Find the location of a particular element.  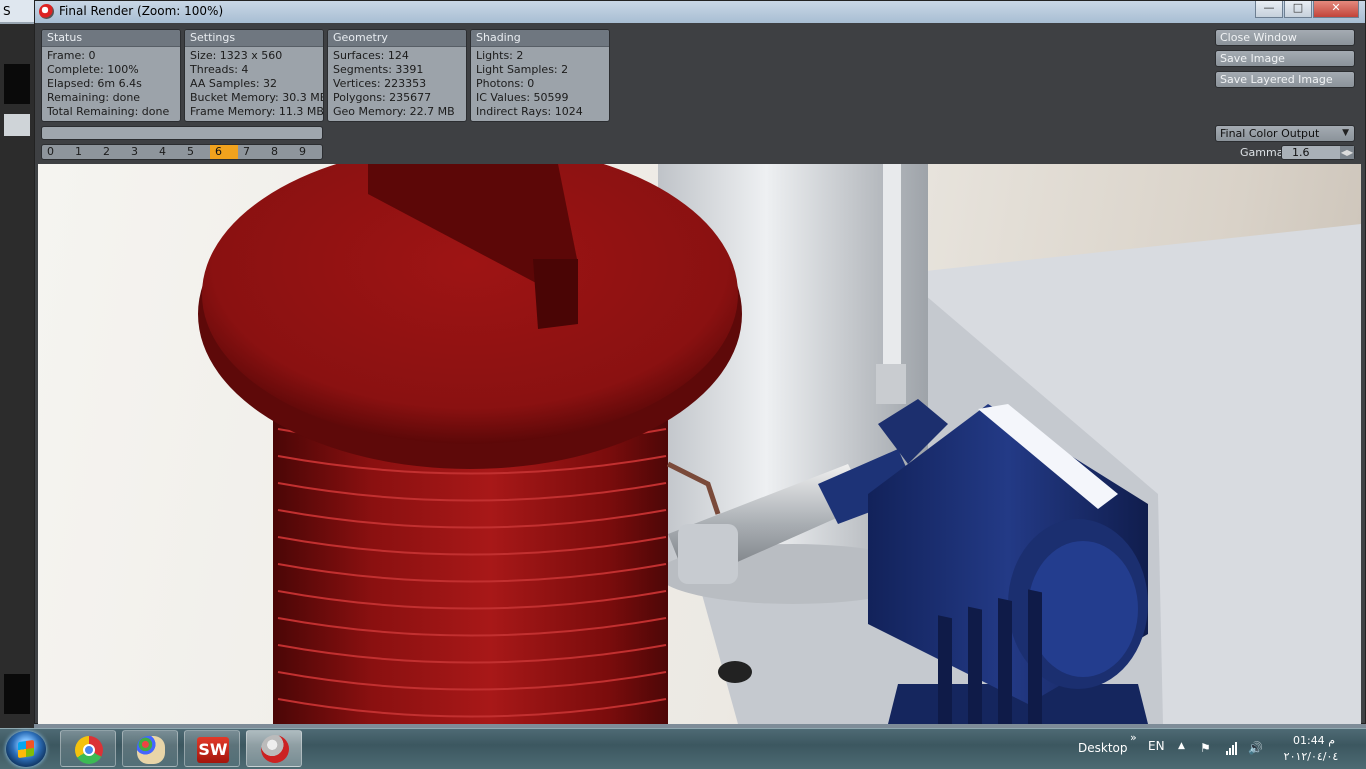

windows-logo-icon is located at coordinates (26, 749).